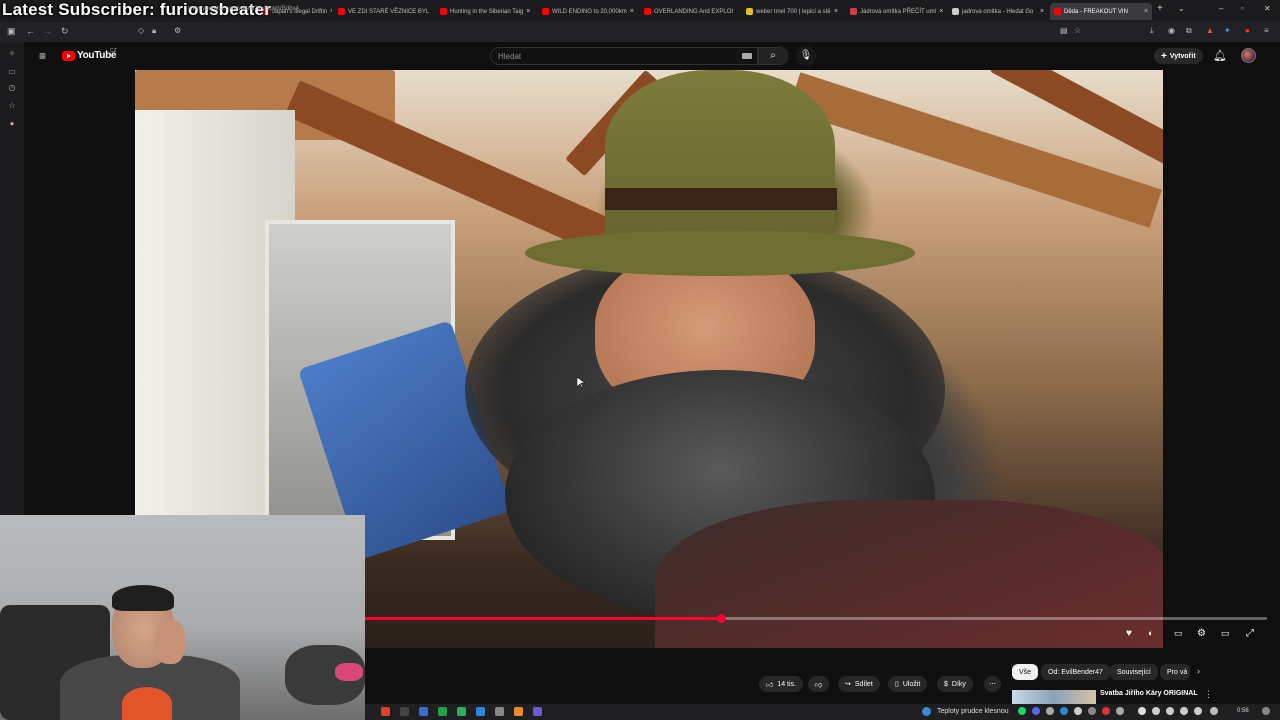 This screenshot has width=1280, height=720. What do you see at coordinates (1266, 711) in the screenshot?
I see `notification-icon` at bounding box center [1266, 711].